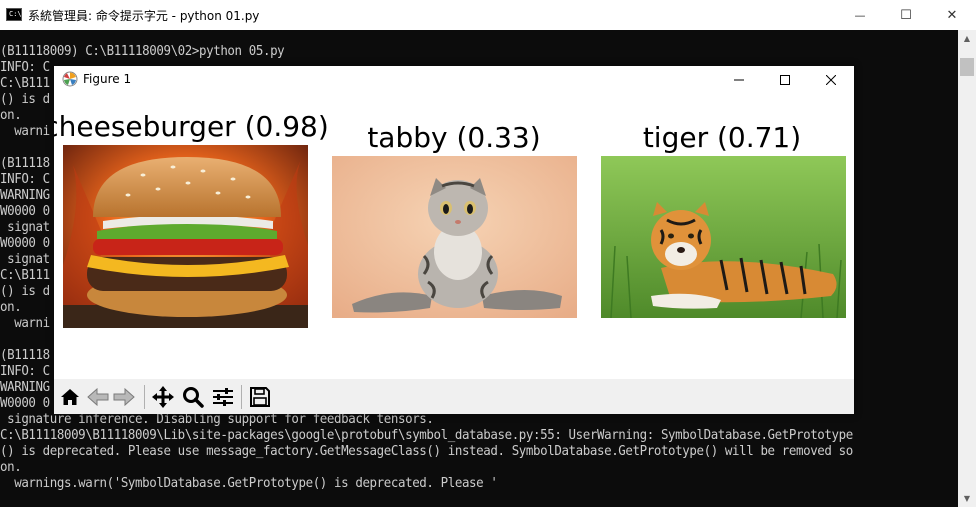  Describe the element at coordinates (488, 15) in the screenshot. I see `console-titlebar: C:\ 系統管理員: 命令提示字元 - python 01.py — ☐ ✕` at that location.